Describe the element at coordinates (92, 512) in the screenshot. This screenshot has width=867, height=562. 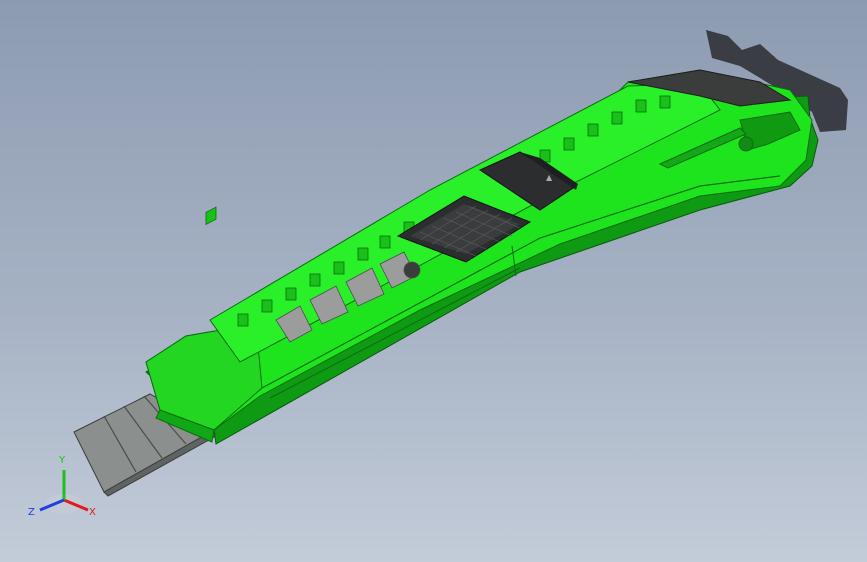
I see `triad-x-label: X` at that location.